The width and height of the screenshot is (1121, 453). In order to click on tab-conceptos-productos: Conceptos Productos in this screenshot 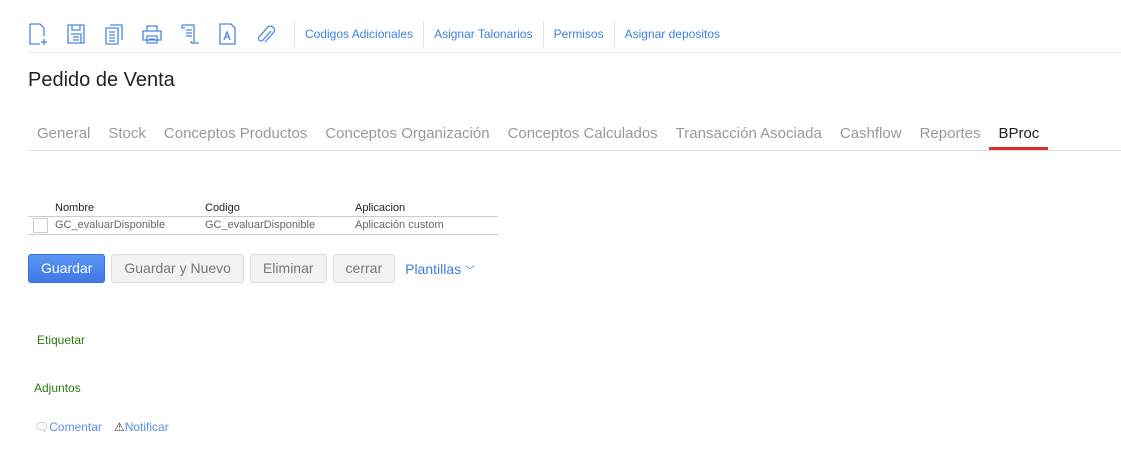, I will do `click(235, 135)`.